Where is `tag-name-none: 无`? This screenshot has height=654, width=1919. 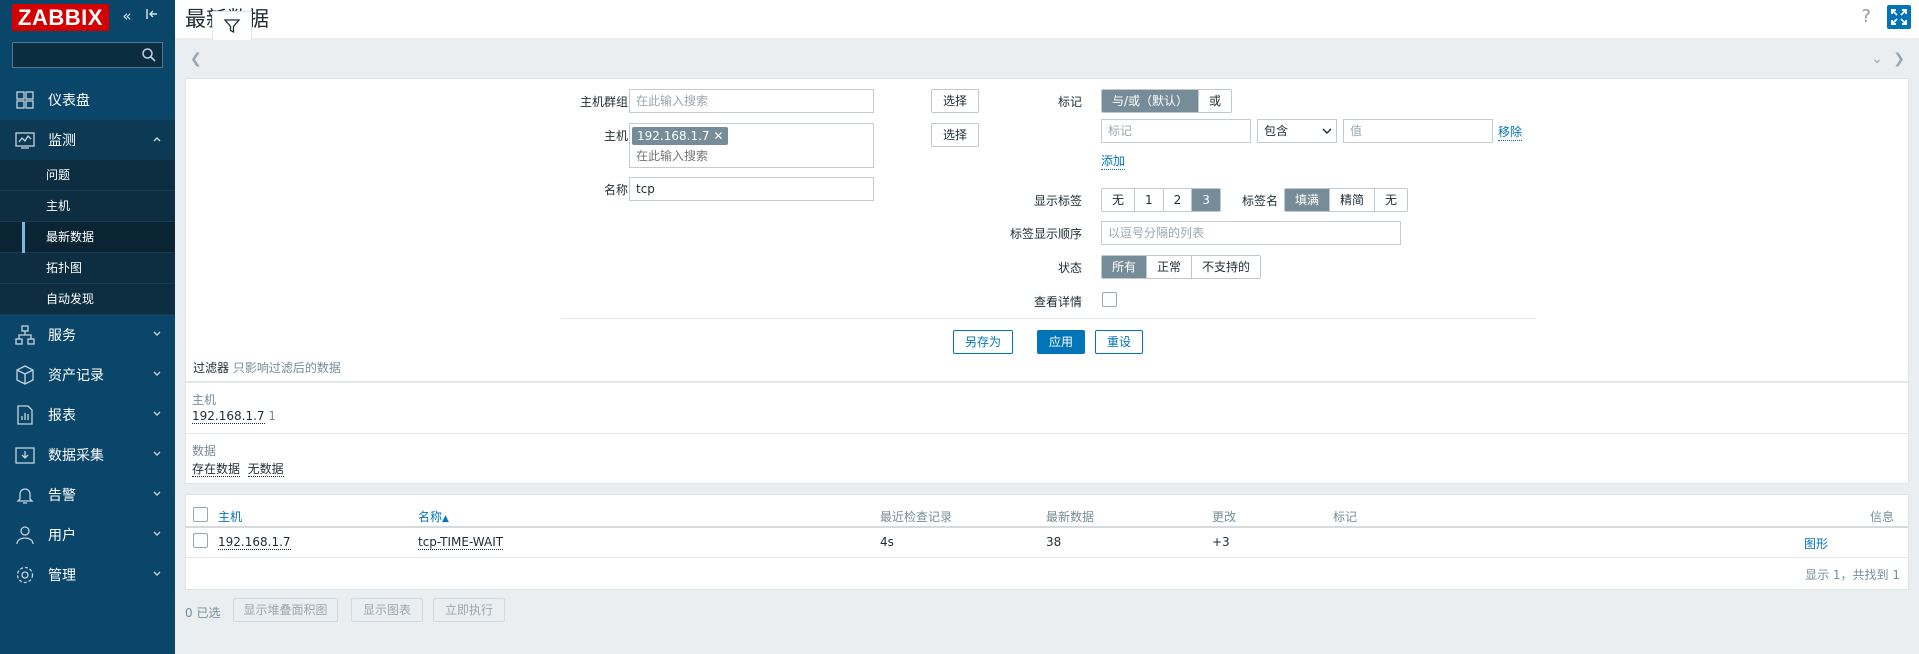 tag-name-none: 无 is located at coordinates (1391, 200).